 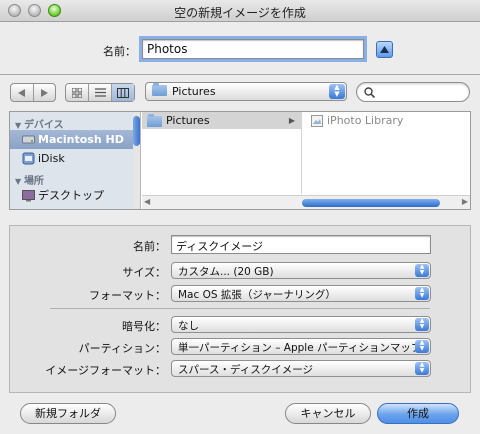 I want to click on image-name-field: ディスクイメージ, so click(x=301, y=244).